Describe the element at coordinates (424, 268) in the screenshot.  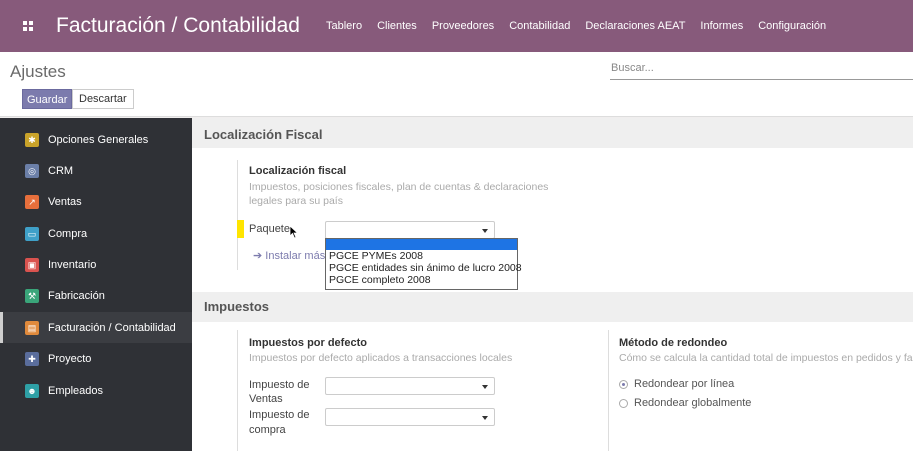
I see `dropdown-option: PGCE entidades sin ánimo de lucro 2008` at that location.